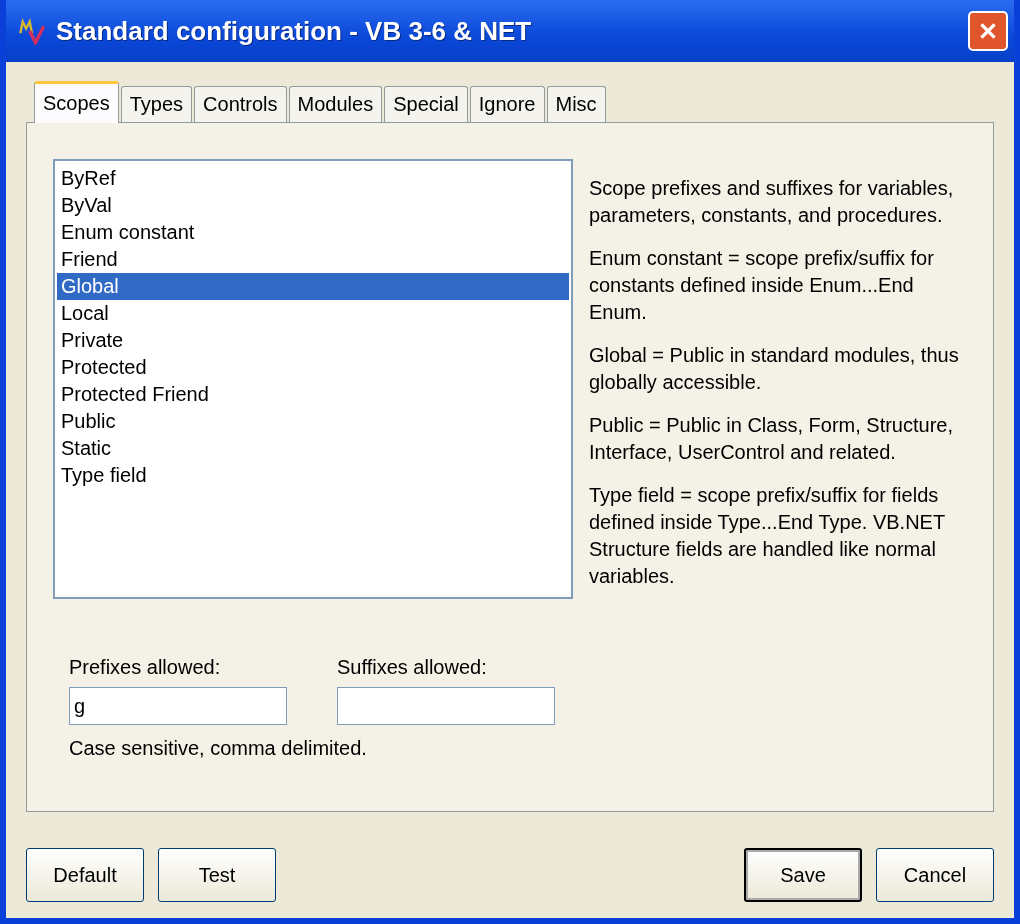 Image resolution: width=1020 pixels, height=924 pixels. What do you see at coordinates (313, 475) in the screenshot?
I see `list-item: Type field` at bounding box center [313, 475].